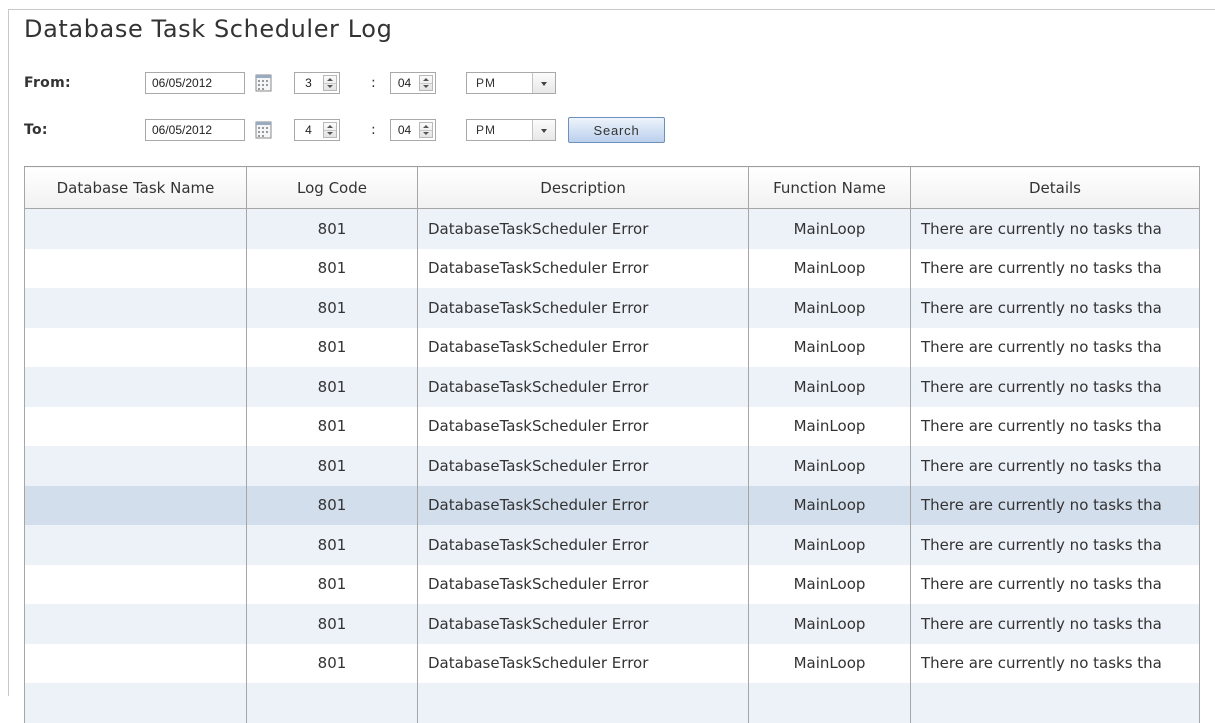 This screenshot has width=1215, height=723. I want to click on column-header-description: Description, so click(583, 187).